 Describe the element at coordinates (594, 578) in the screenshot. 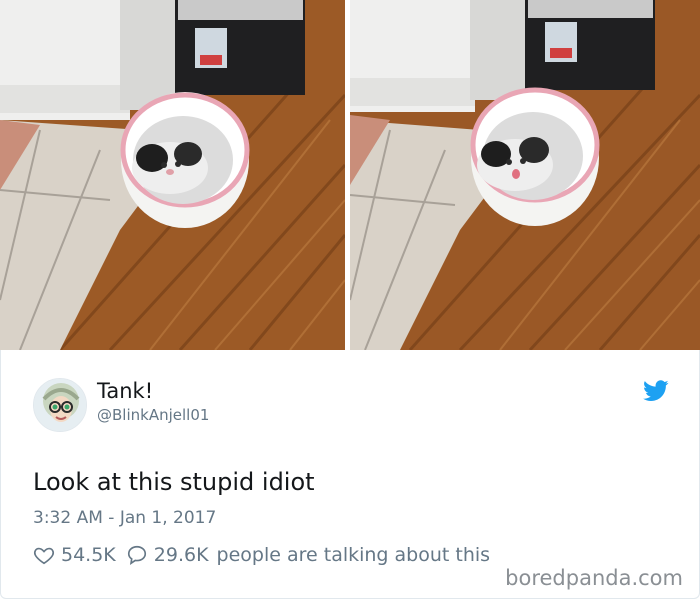

I see `watermark: boredpanda.com` at that location.